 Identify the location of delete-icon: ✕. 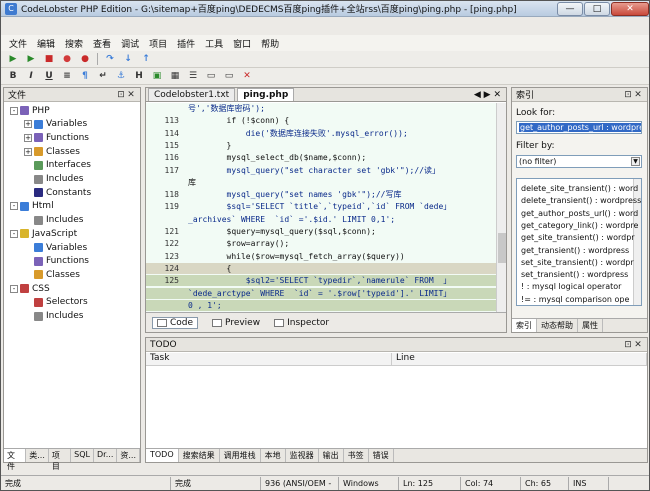
(247, 76).